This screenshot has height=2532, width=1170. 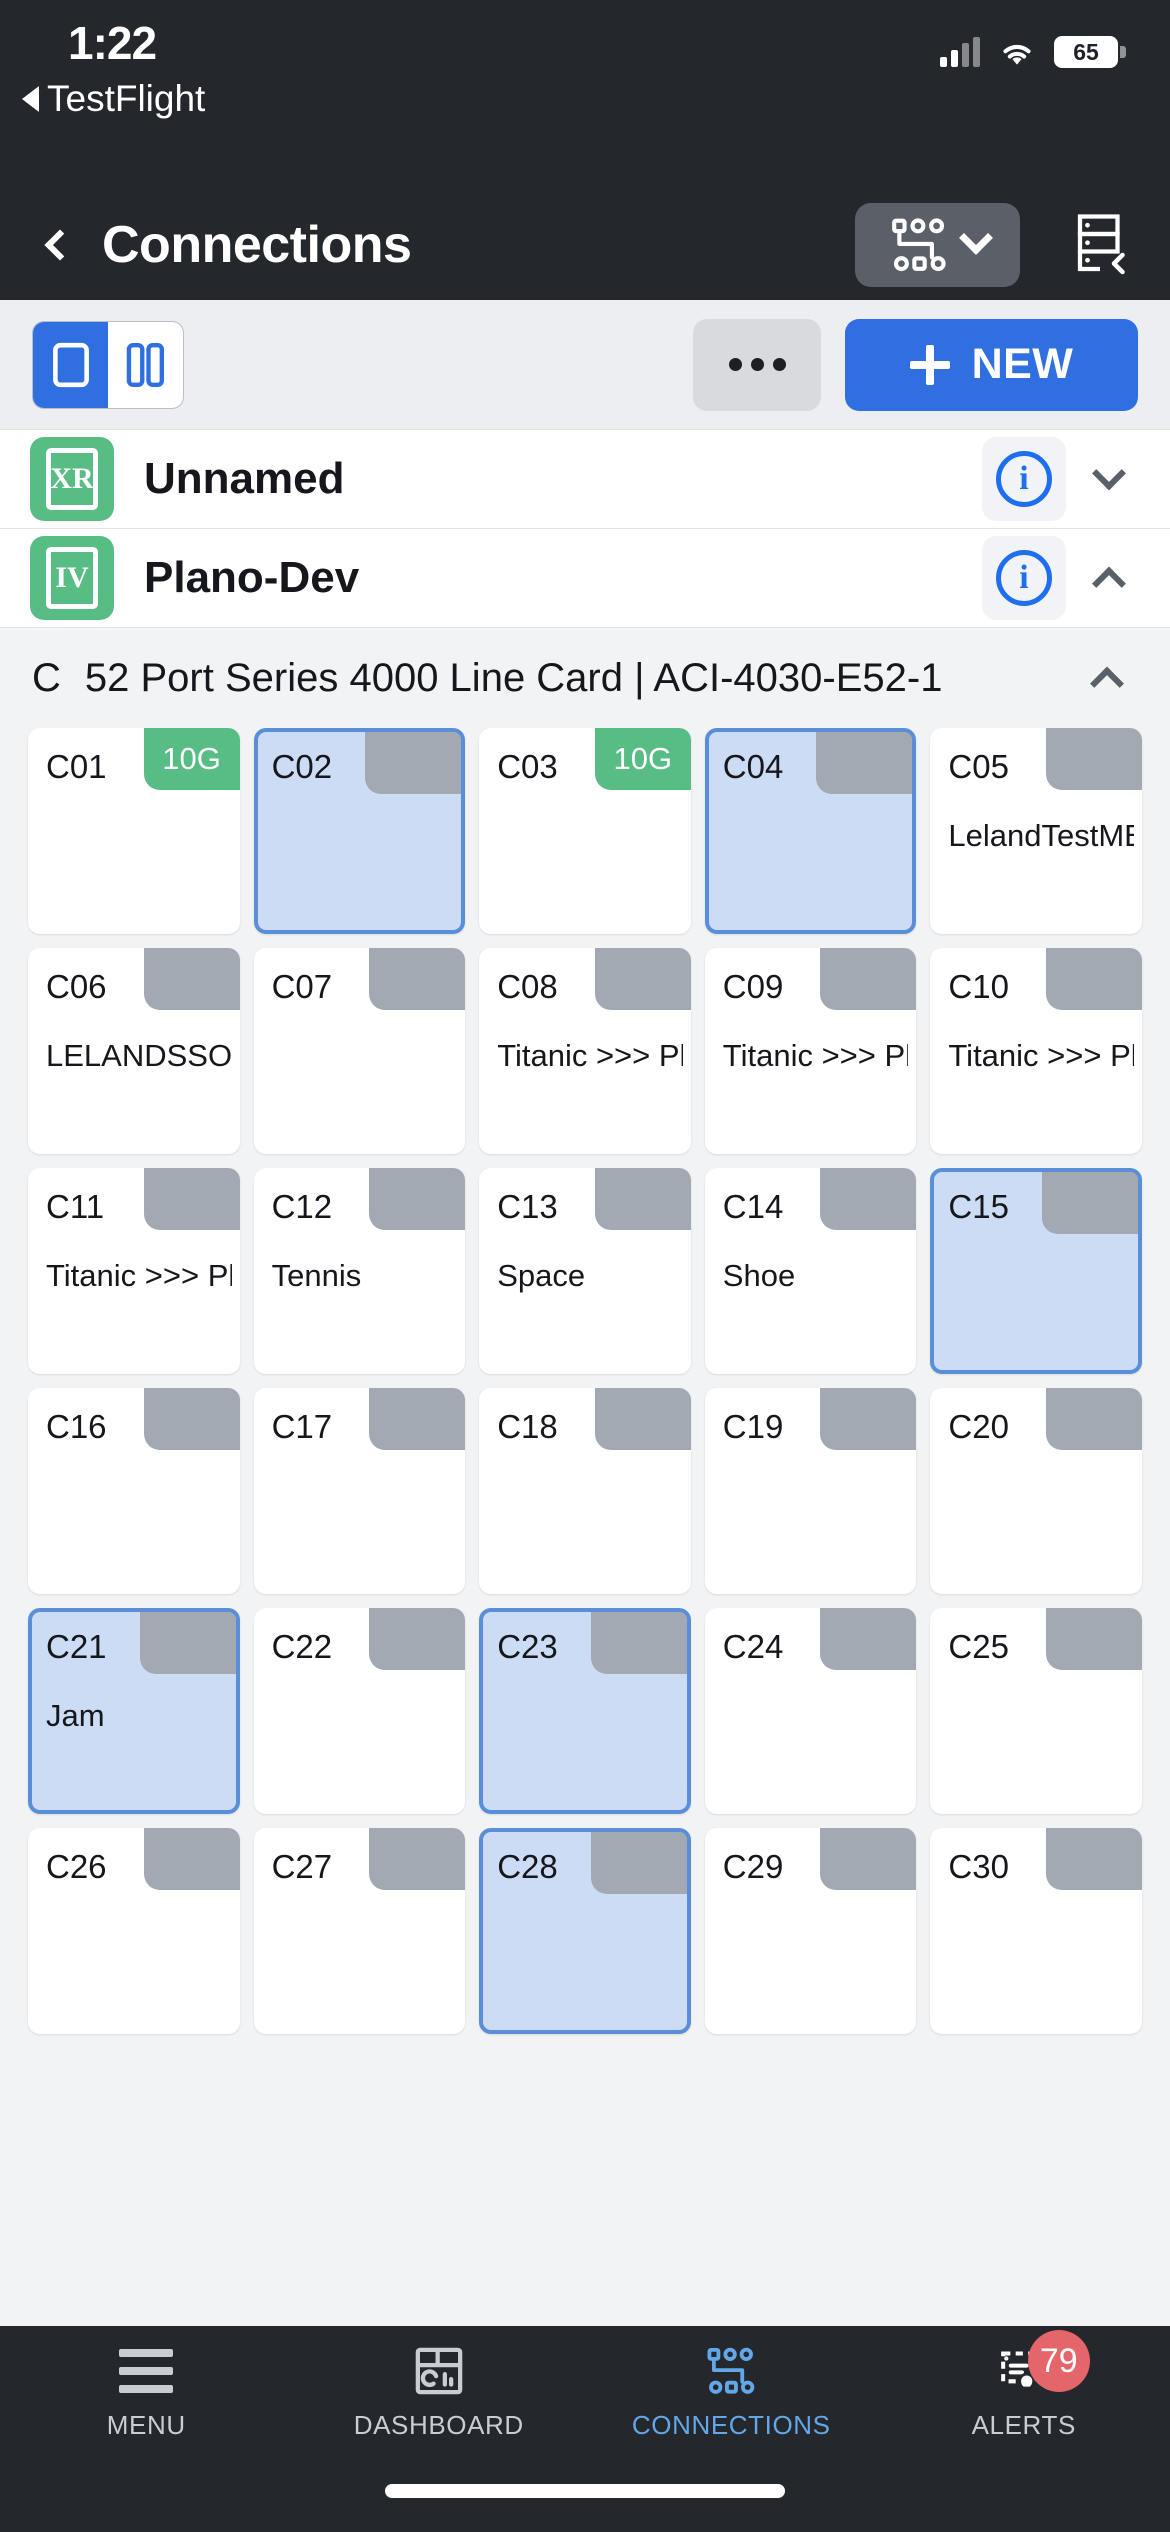 I want to click on bottom-tab-bar: MENU DASHBOARD CONNECTIONS 79 ALERTS, so click(x=585, y=2392).